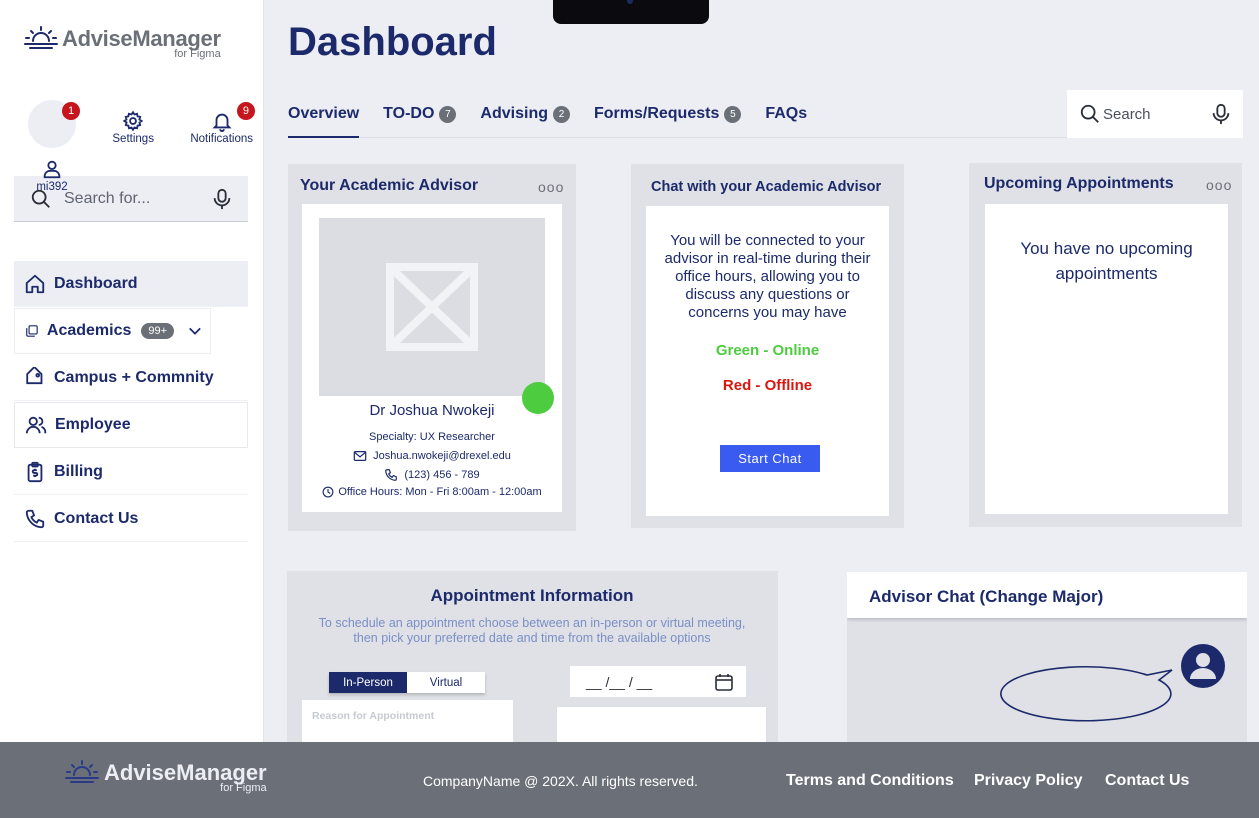 The image size is (1259, 818). I want to click on sidebar-item-campus: Campus + Commnity, so click(131, 378).